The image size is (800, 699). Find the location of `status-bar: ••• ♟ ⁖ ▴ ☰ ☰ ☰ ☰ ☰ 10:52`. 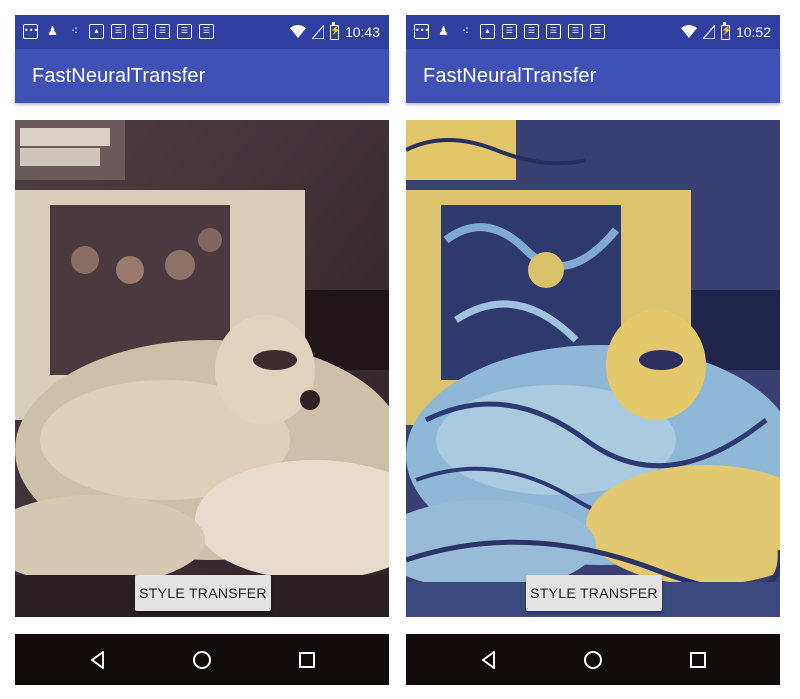

status-bar: ••• ♟ ⁖ ▴ ☰ ☰ ☰ ☰ ☰ 10:52 is located at coordinates (593, 32).